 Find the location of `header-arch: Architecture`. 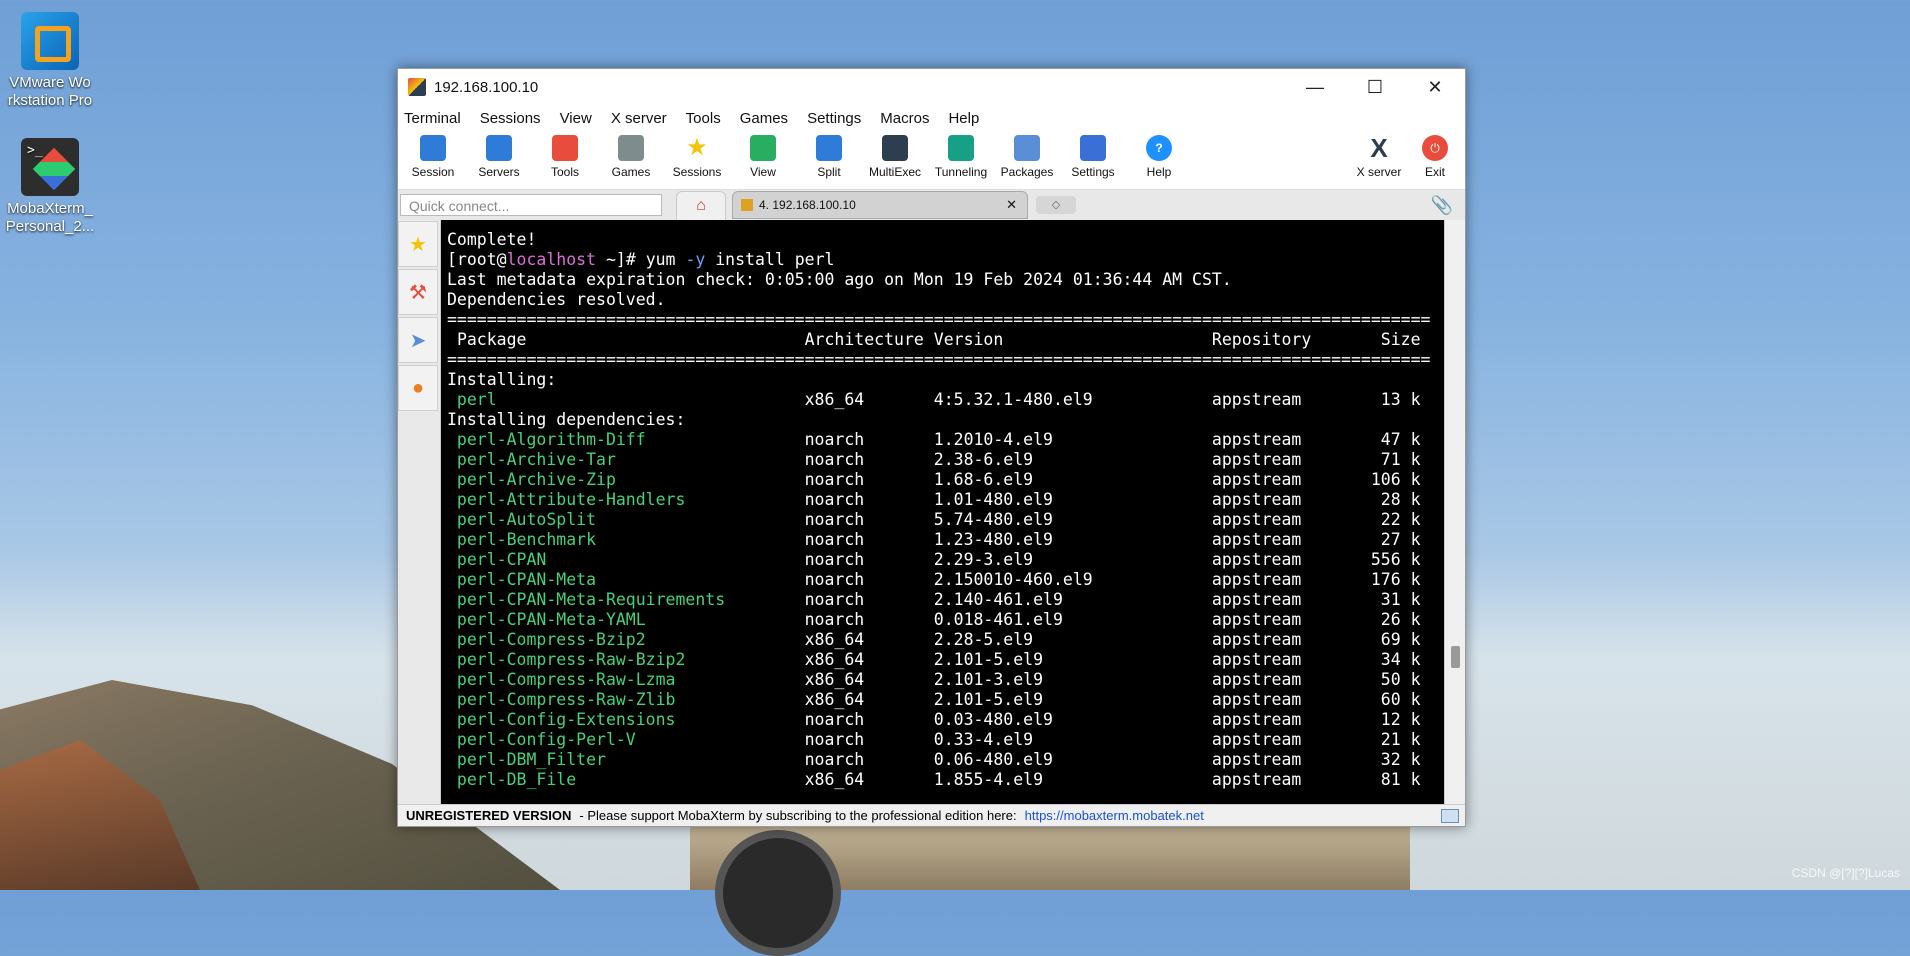

header-arch: Architecture is located at coordinates (869, 339).